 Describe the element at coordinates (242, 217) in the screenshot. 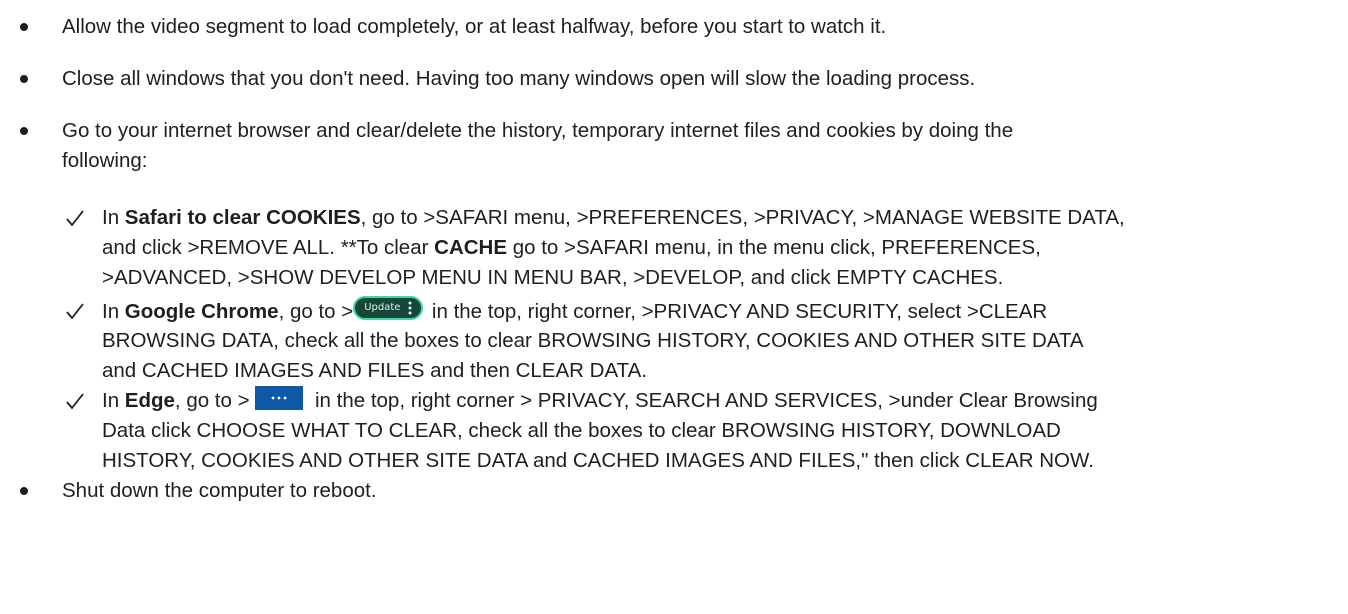

I see `safari-bold-heading: Safari to clear COOKIES` at that location.